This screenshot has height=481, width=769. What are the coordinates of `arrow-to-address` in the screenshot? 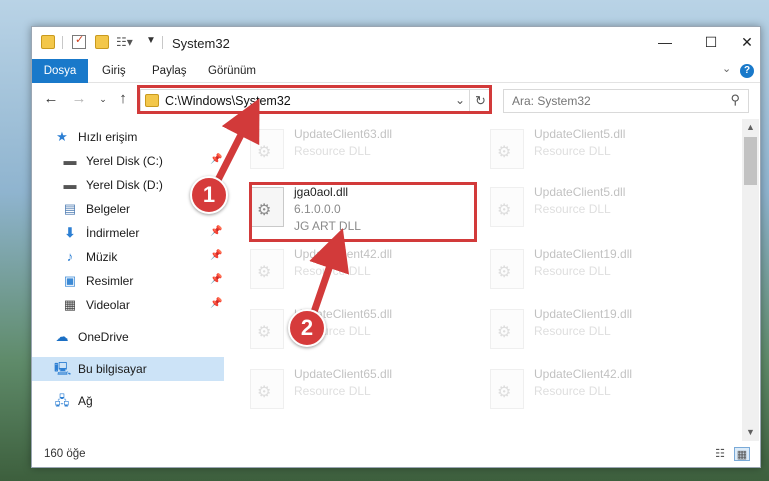 It's located at (237, 141).